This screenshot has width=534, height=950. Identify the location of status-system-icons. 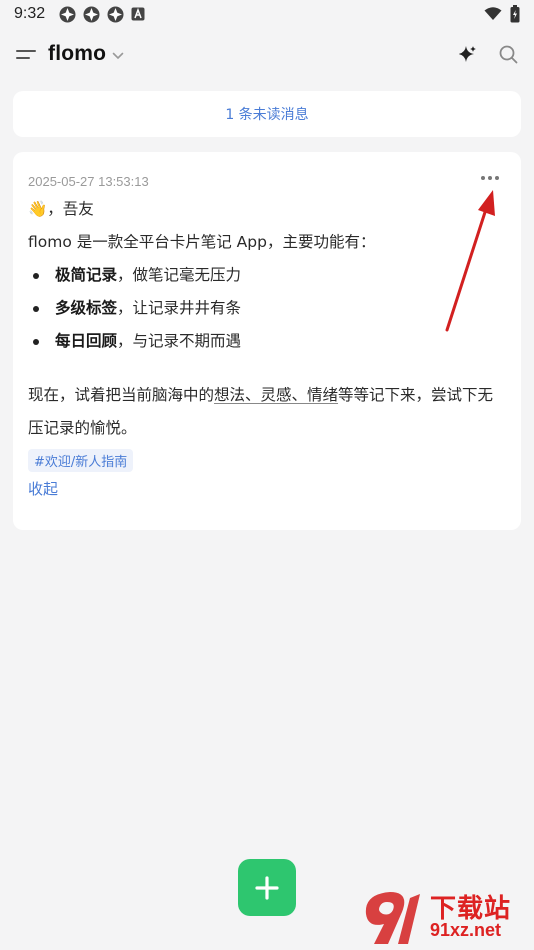
(502, 14).